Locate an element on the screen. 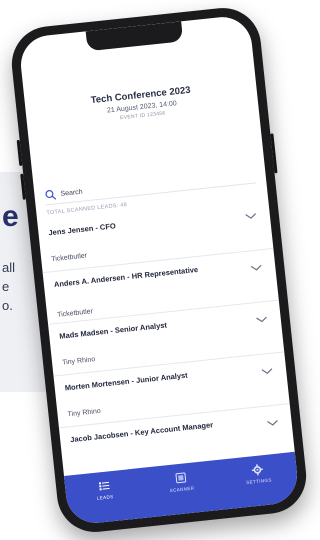  tab-leads: LEADS is located at coordinates (105, 497).